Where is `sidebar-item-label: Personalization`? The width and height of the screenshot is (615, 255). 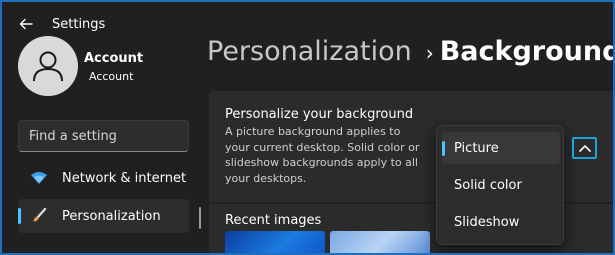 sidebar-item-label: Personalization is located at coordinates (111, 216).